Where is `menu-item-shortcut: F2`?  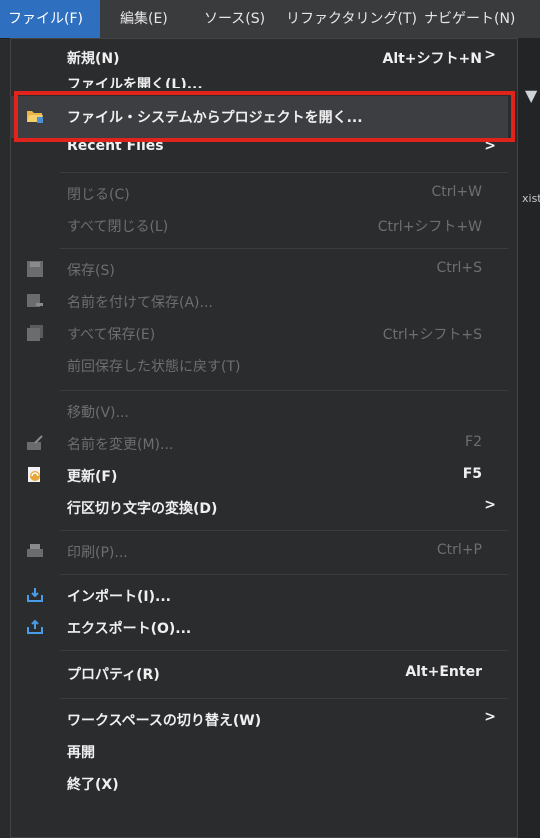 menu-item-shortcut: F2 is located at coordinates (473, 442).